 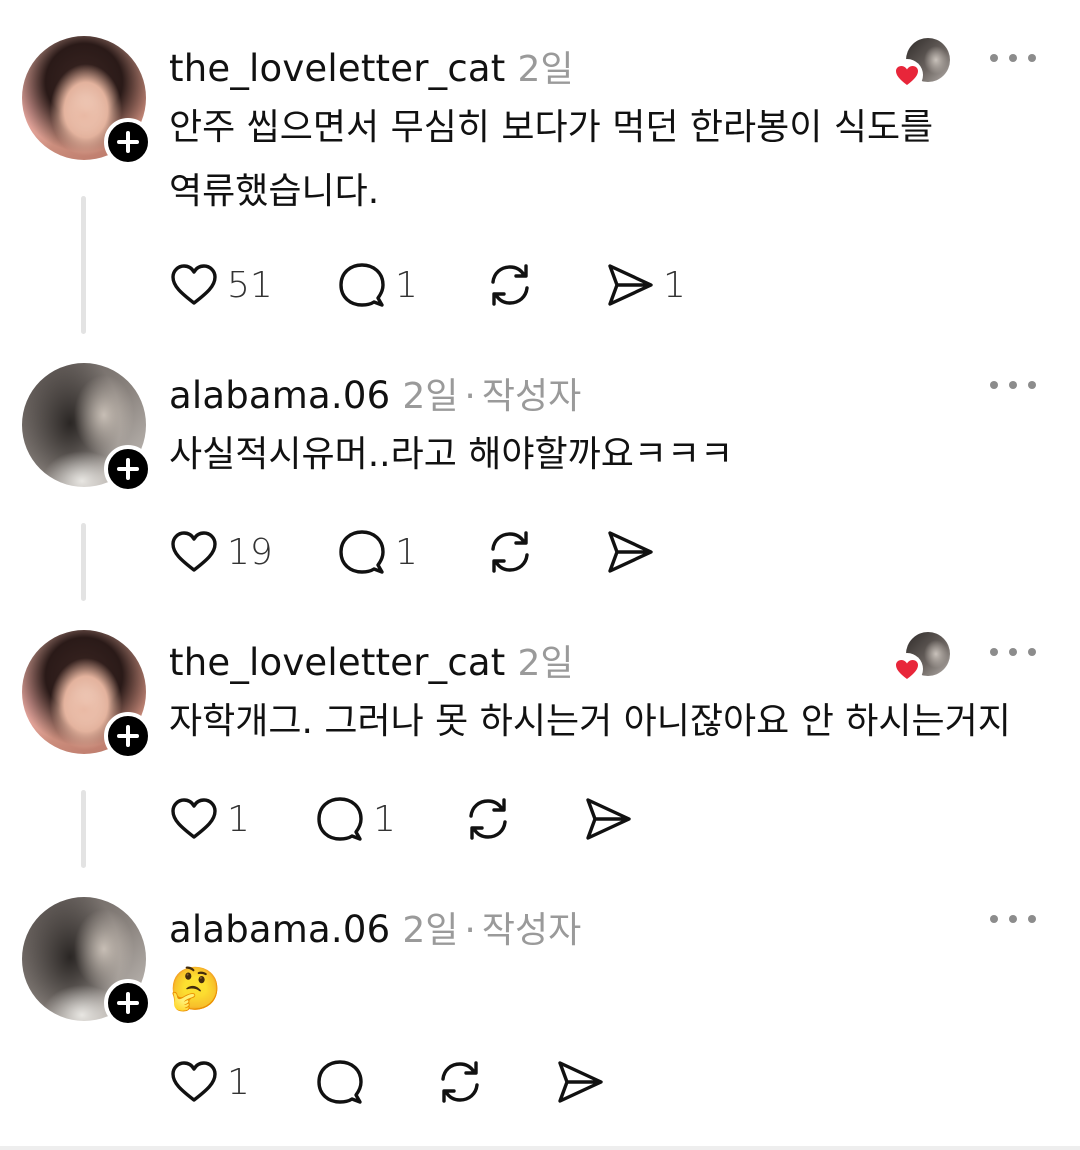 I want to click on post-text: 🤔, so click(x=569, y=990).